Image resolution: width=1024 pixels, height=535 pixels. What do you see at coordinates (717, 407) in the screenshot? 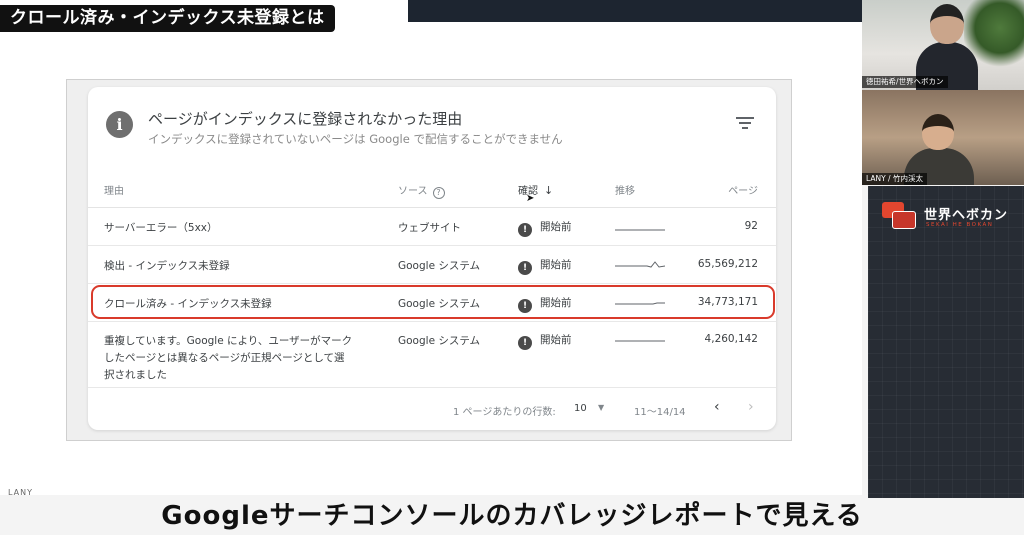
I see `chevron-left-icon: ‹` at bounding box center [717, 407].